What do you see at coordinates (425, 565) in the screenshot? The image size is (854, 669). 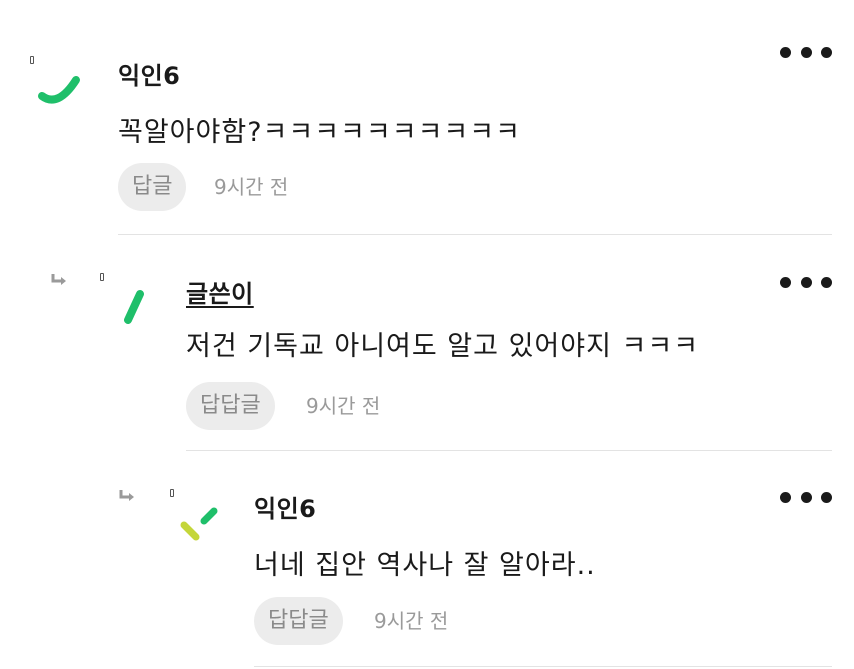 I see `comment-text: 너네 집안 역사나 잘 알아라..` at bounding box center [425, 565].